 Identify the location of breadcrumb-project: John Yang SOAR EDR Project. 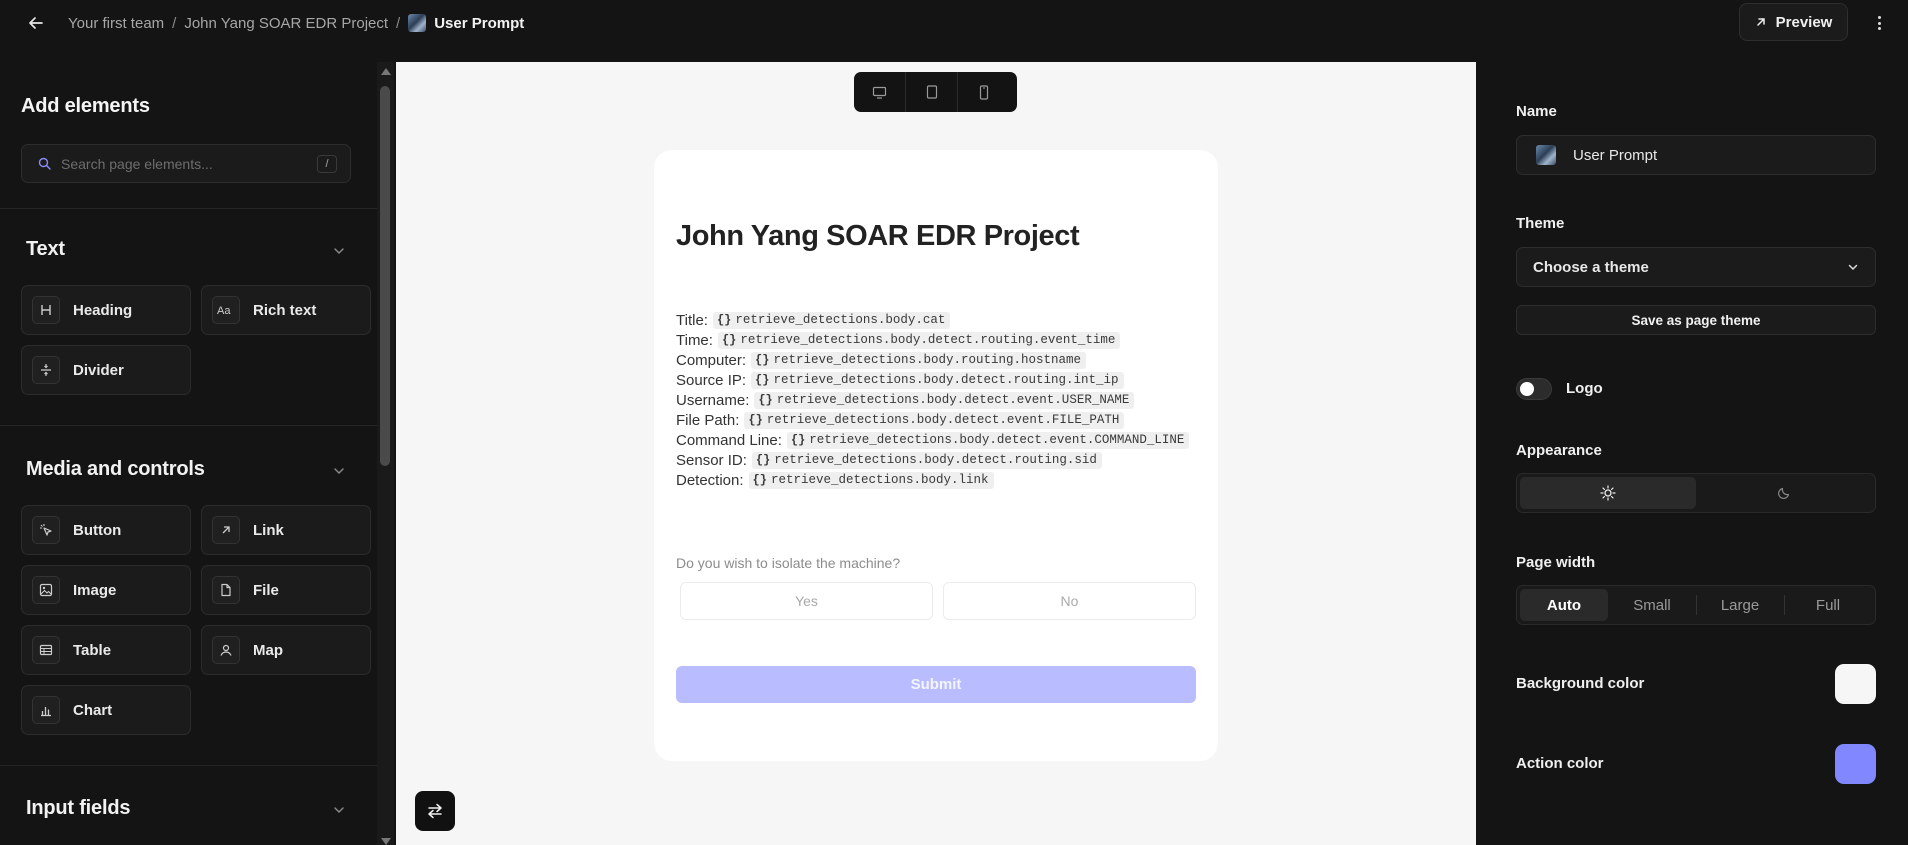
(286, 23).